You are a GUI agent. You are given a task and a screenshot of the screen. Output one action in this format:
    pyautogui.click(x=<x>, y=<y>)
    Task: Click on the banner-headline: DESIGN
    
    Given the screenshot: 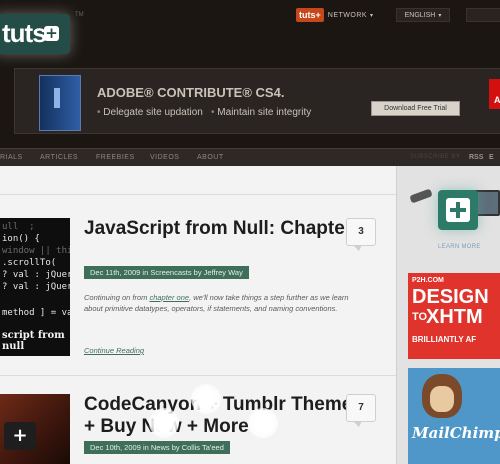 What is the action you would take?
    pyautogui.click(x=450, y=297)
    